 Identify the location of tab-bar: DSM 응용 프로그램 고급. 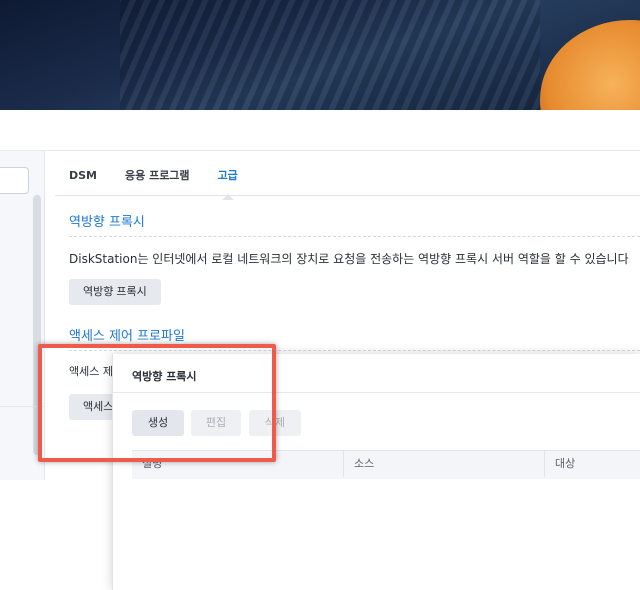
(153, 179).